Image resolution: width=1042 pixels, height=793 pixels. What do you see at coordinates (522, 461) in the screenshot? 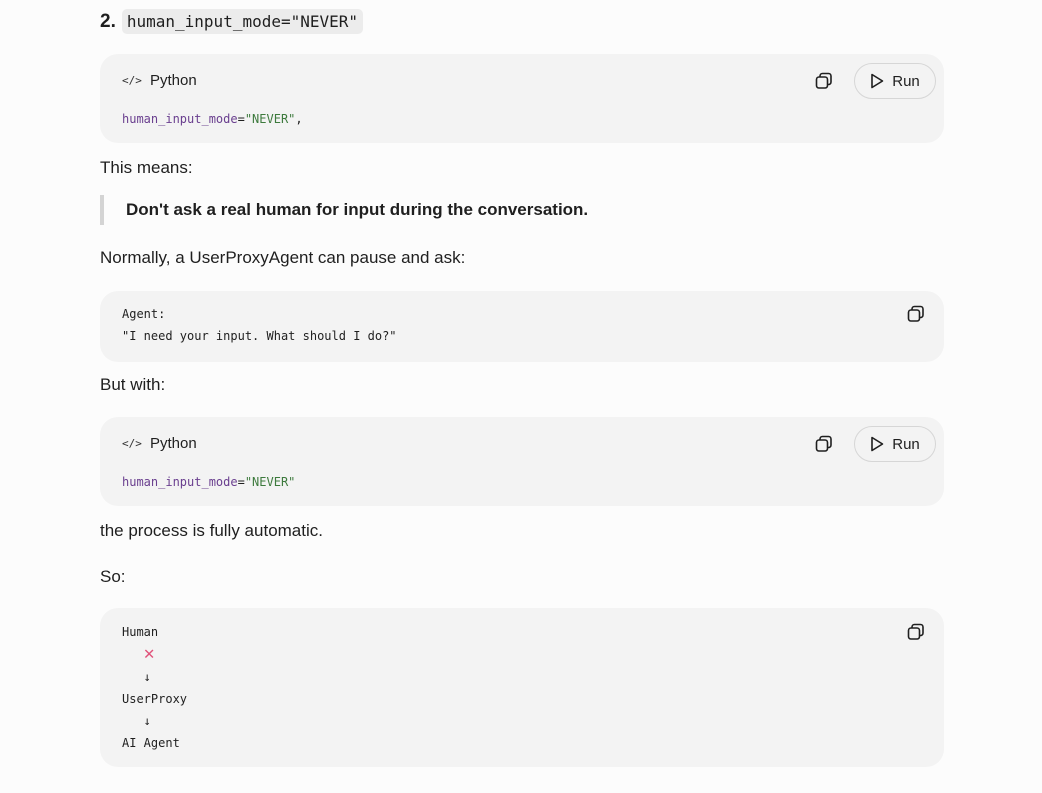
I see `code-block-python-2: </> Python Run human_input_mode="NEVER"` at bounding box center [522, 461].